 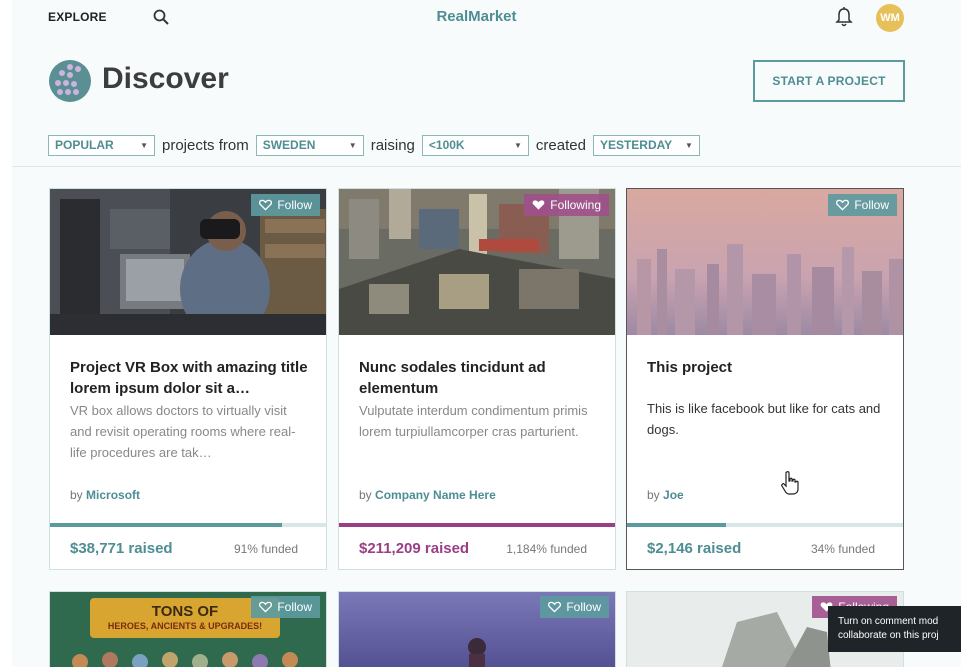 I want to click on date-select-value: YESTERDAY, so click(x=636, y=144).